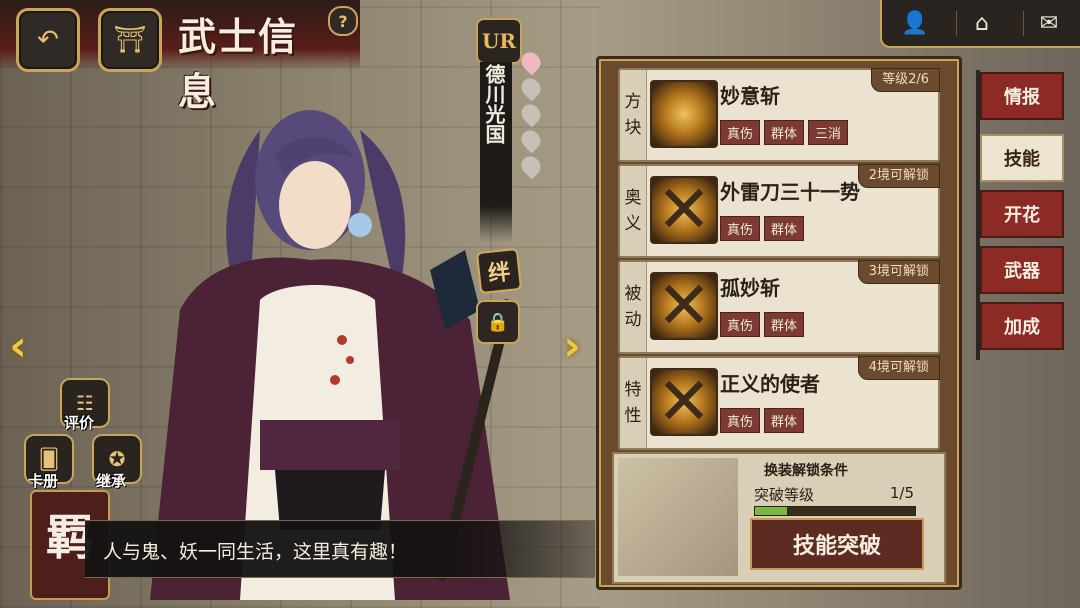 The width and height of the screenshot is (1080, 608). I want to click on breakthrough-box: 换装解锁条件 突破等级 1/5 技能突破, so click(779, 518).